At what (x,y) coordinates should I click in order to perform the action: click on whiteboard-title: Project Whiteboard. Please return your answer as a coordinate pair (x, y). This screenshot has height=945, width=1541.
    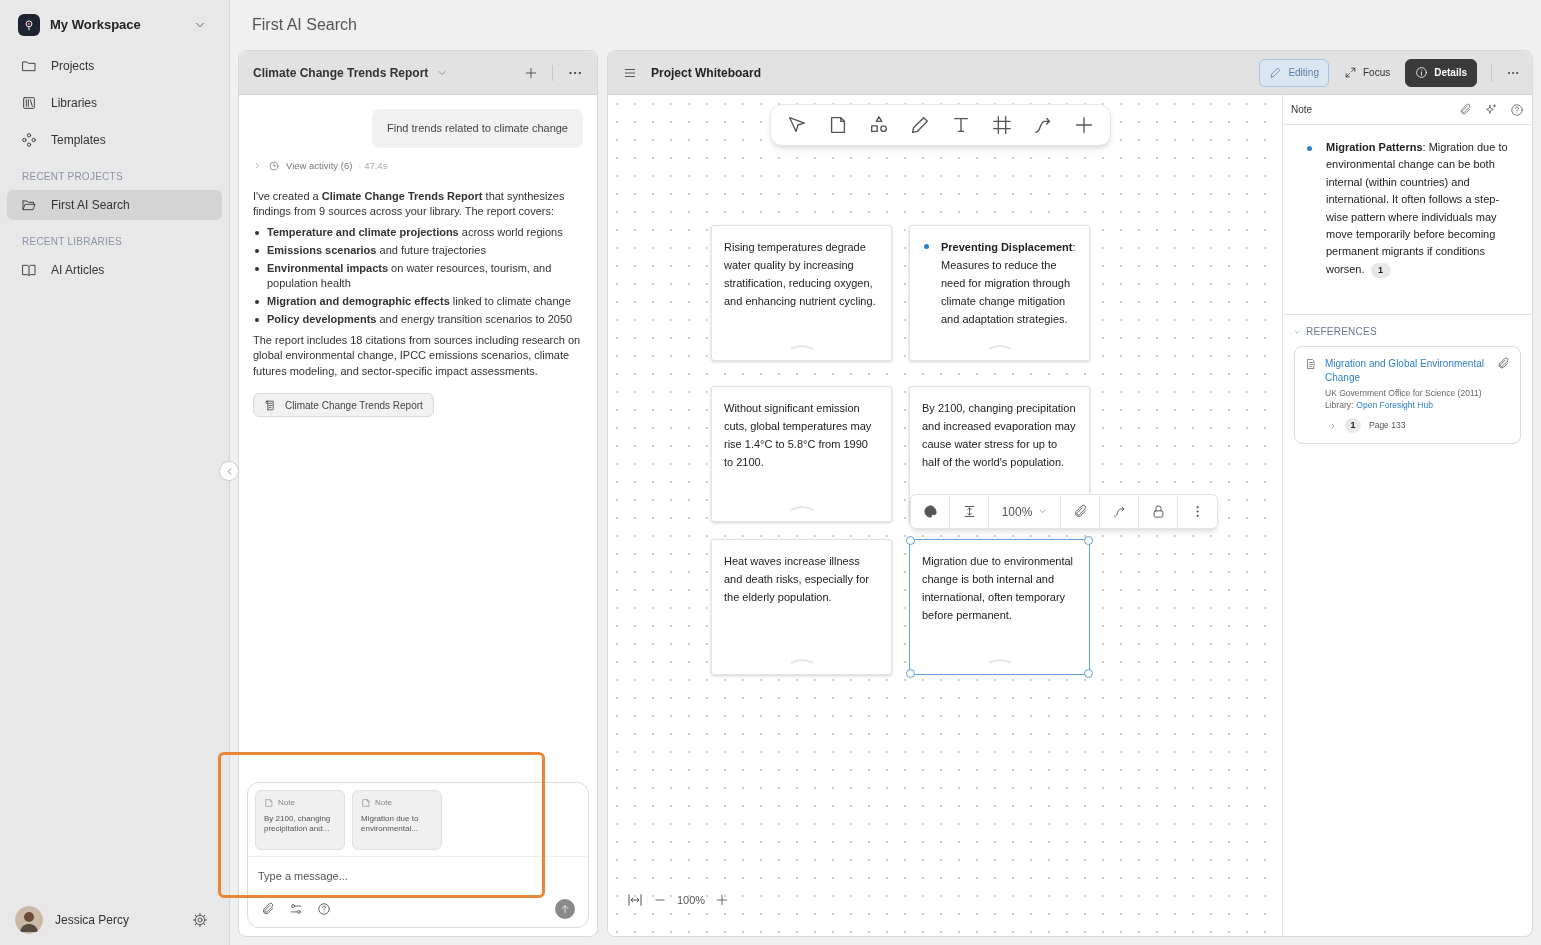
    Looking at the image, I should click on (706, 73).